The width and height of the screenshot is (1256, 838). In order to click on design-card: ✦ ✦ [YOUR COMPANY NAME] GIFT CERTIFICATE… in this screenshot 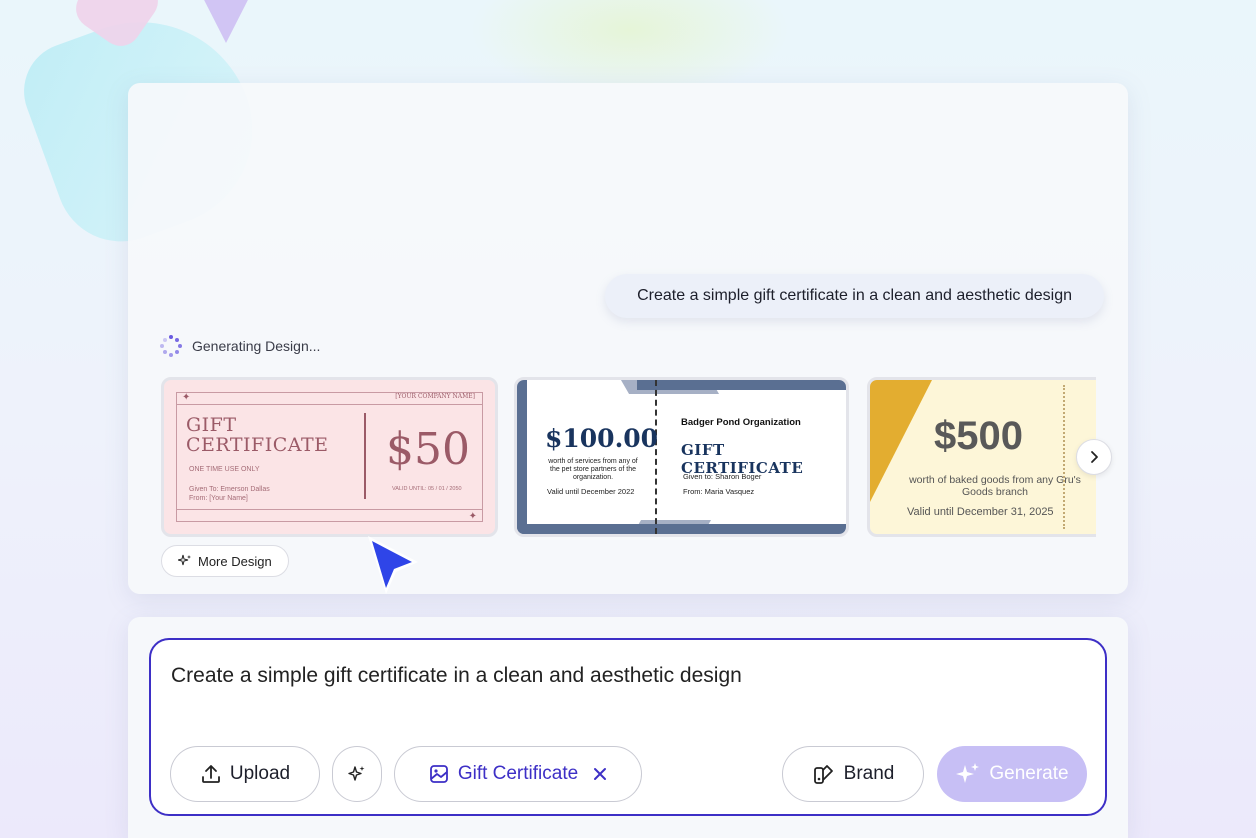, I will do `click(329, 457)`.